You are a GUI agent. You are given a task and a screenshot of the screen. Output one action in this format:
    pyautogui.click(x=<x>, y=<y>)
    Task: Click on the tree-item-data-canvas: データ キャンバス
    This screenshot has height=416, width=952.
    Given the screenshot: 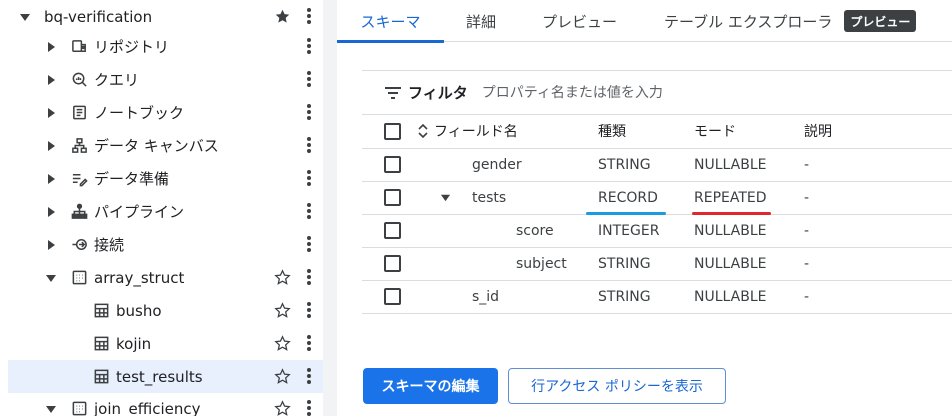 What is the action you would take?
    pyautogui.click(x=165, y=145)
    